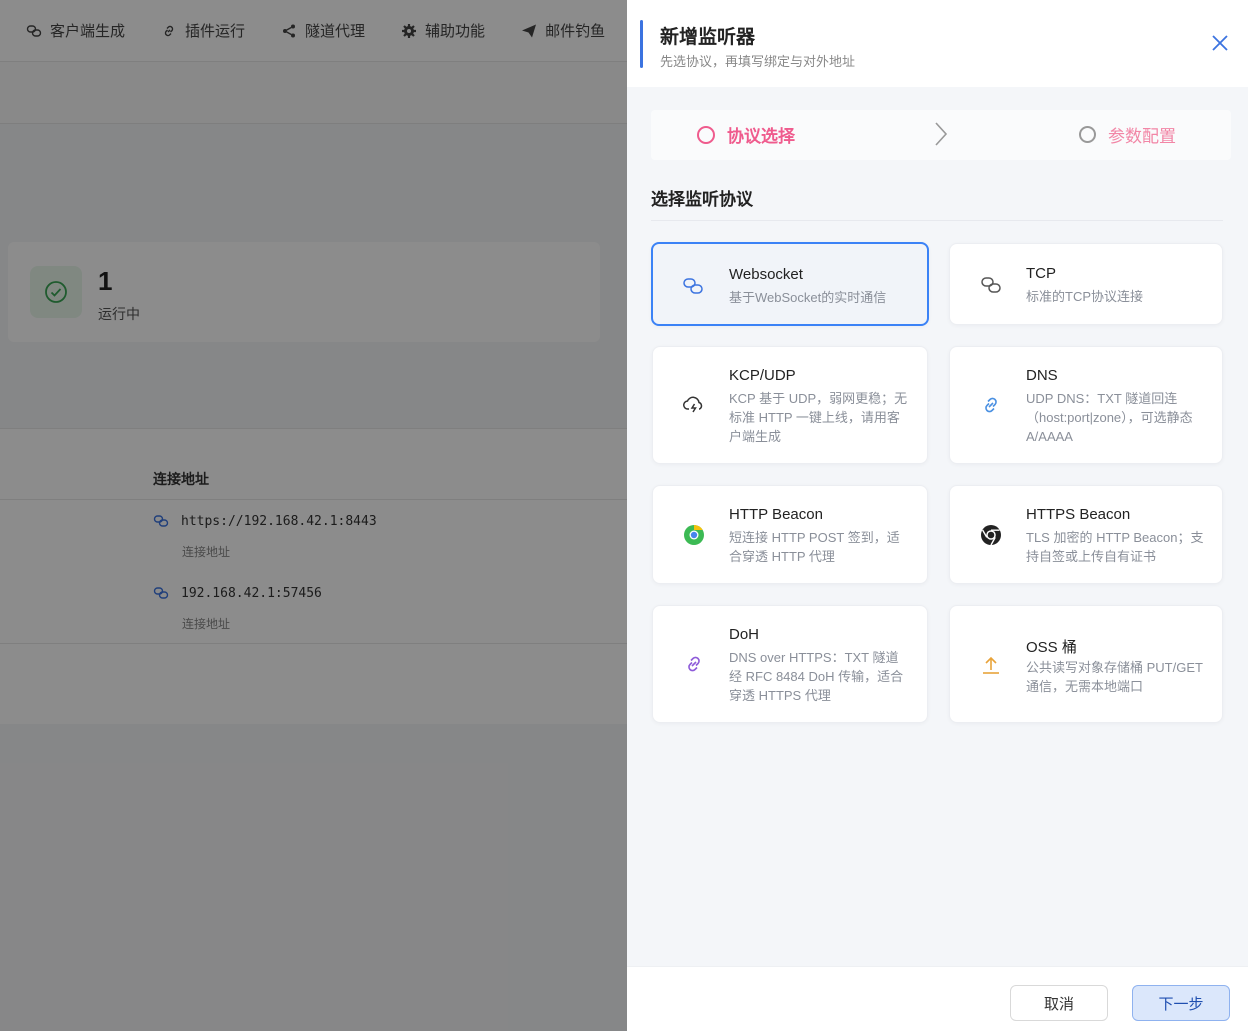 This screenshot has height=1031, width=1248. What do you see at coordinates (761, 136) in the screenshot?
I see `step-label: 协议选择` at bounding box center [761, 136].